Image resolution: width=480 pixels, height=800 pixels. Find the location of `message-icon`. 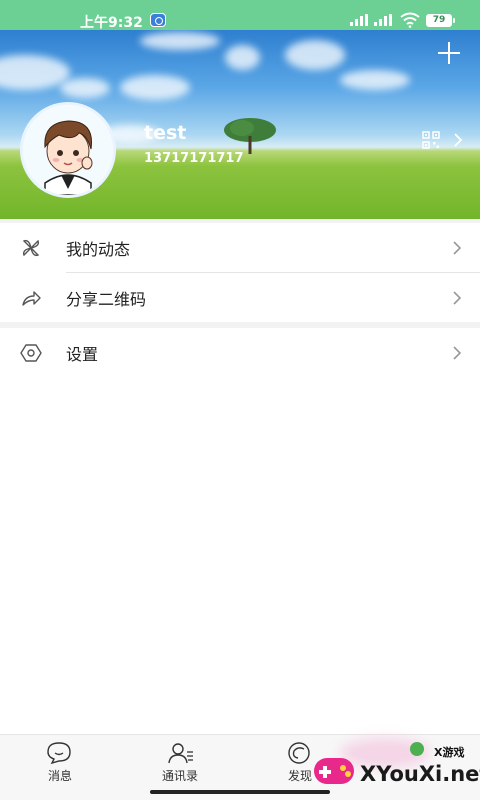

message-icon is located at coordinates (59, 753).